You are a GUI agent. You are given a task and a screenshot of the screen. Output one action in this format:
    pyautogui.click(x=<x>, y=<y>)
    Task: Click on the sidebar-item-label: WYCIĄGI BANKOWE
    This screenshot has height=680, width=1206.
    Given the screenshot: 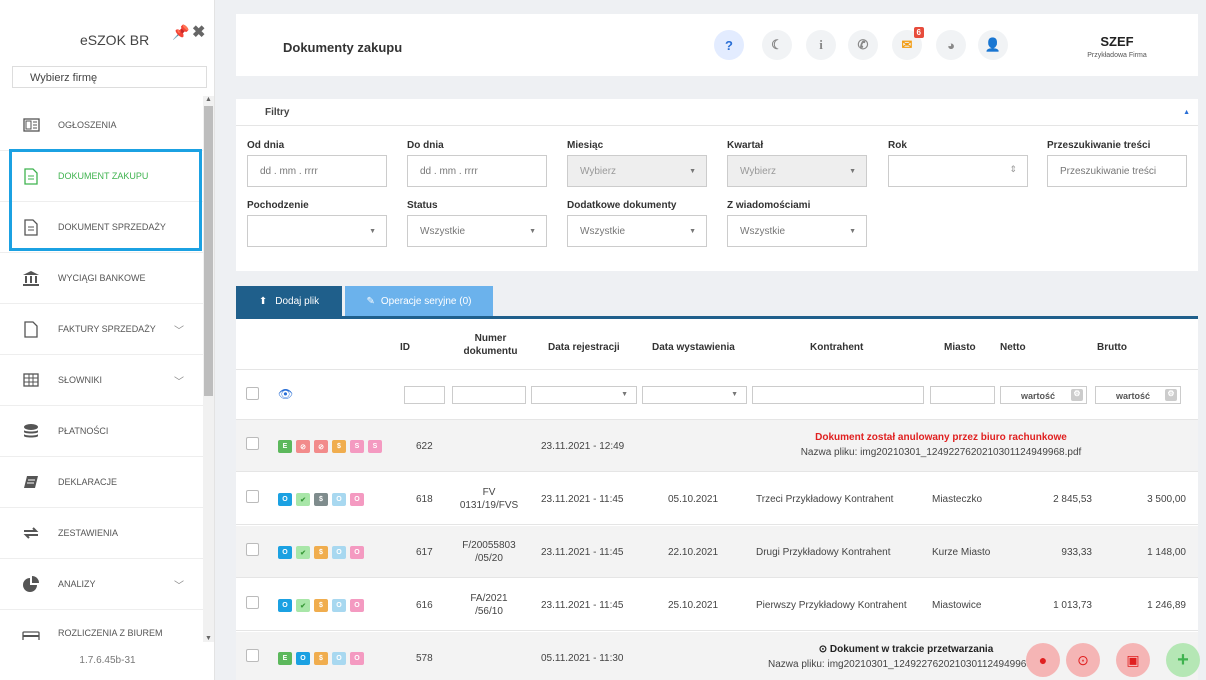 What is the action you would take?
    pyautogui.click(x=102, y=278)
    